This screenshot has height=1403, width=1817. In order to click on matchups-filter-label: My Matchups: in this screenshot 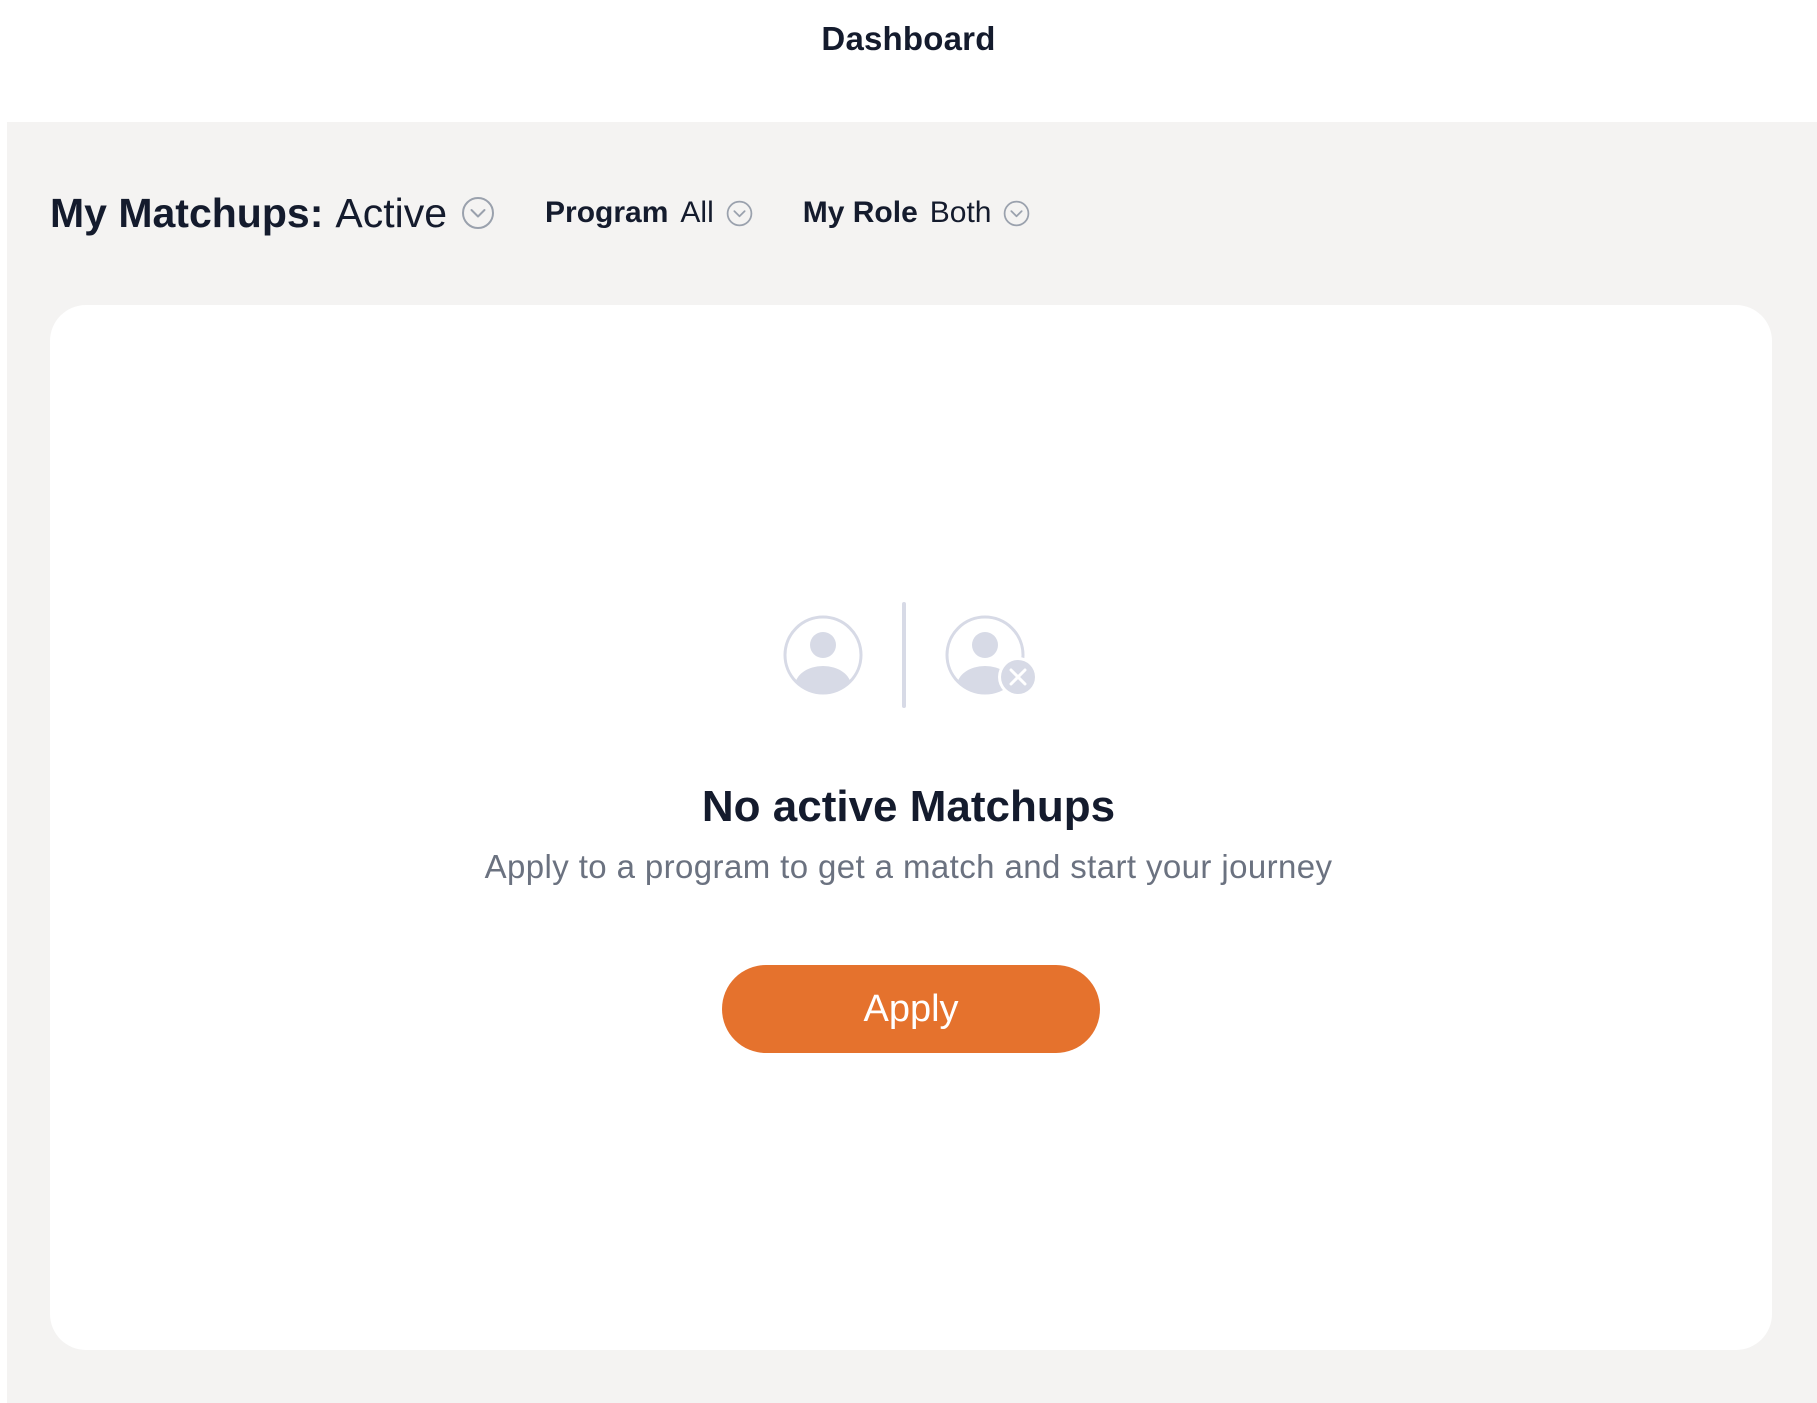, I will do `click(187, 212)`.